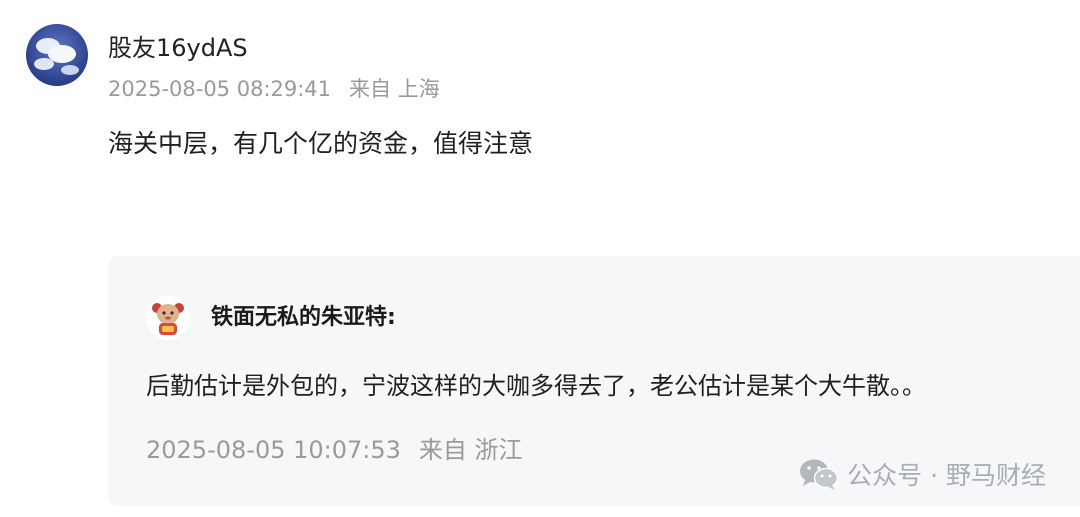  Describe the element at coordinates (220, 89) in the screenshot. I see `comment-timestamp: 2025-08-05 08:29:41` at that location.